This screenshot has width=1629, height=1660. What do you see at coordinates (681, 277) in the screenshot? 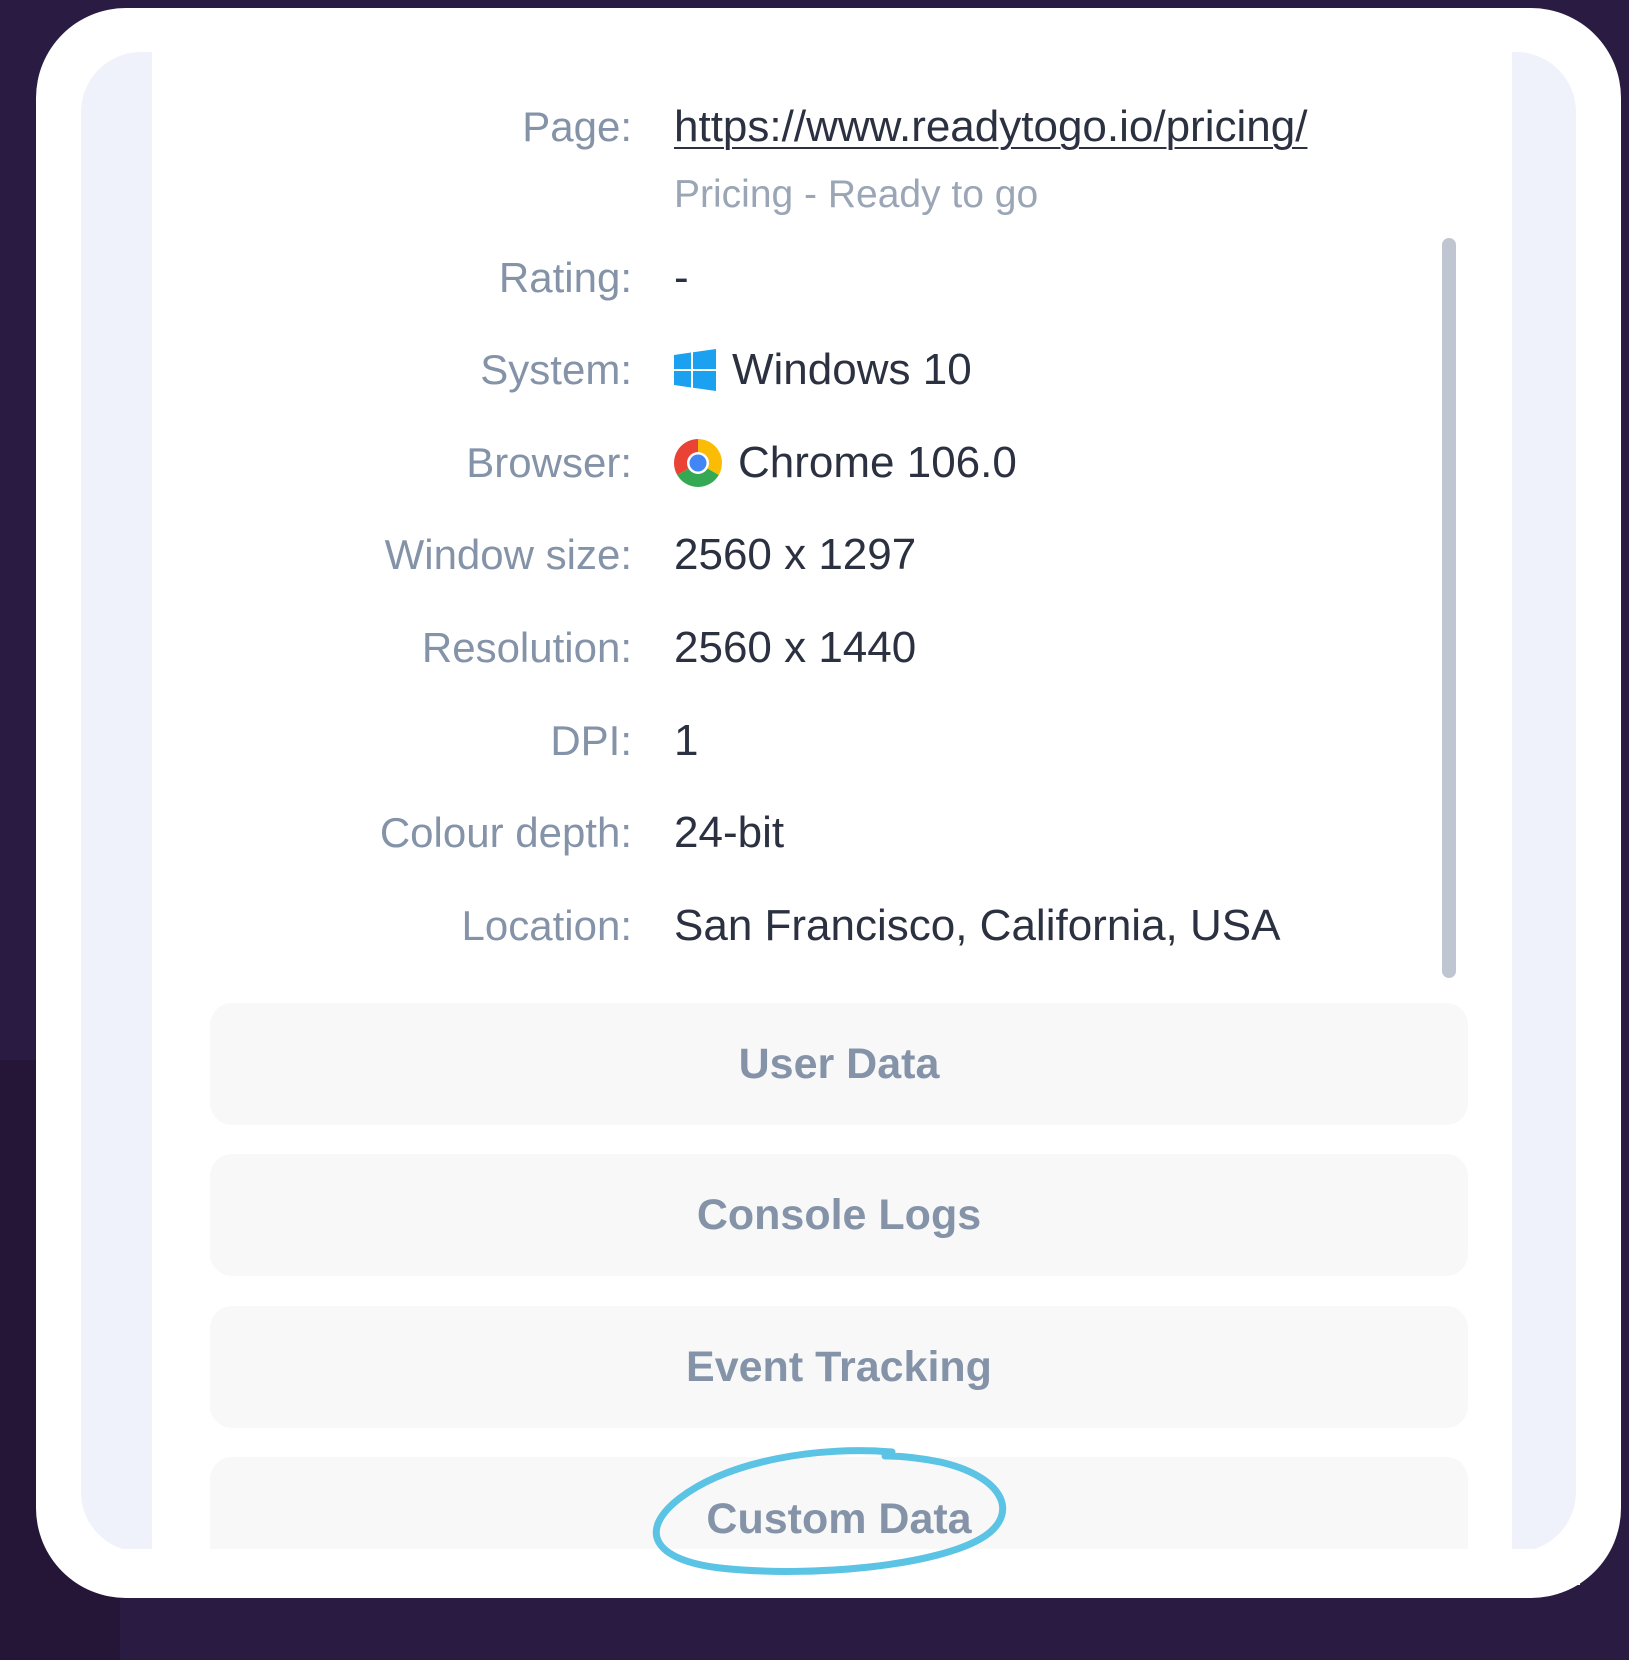
I see `rating-value: -` at bounding box center [681, 277].